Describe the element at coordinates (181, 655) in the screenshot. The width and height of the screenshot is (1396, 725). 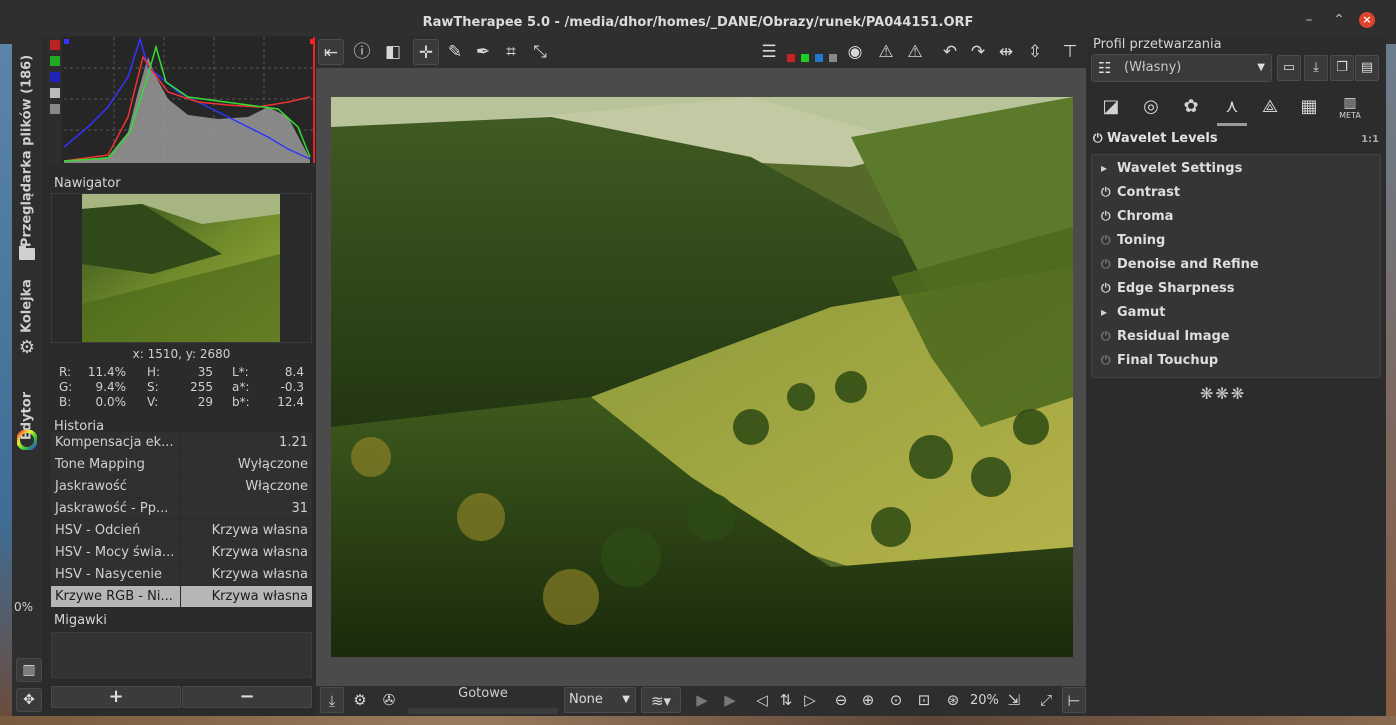
I see `snapshots-list` at that location.